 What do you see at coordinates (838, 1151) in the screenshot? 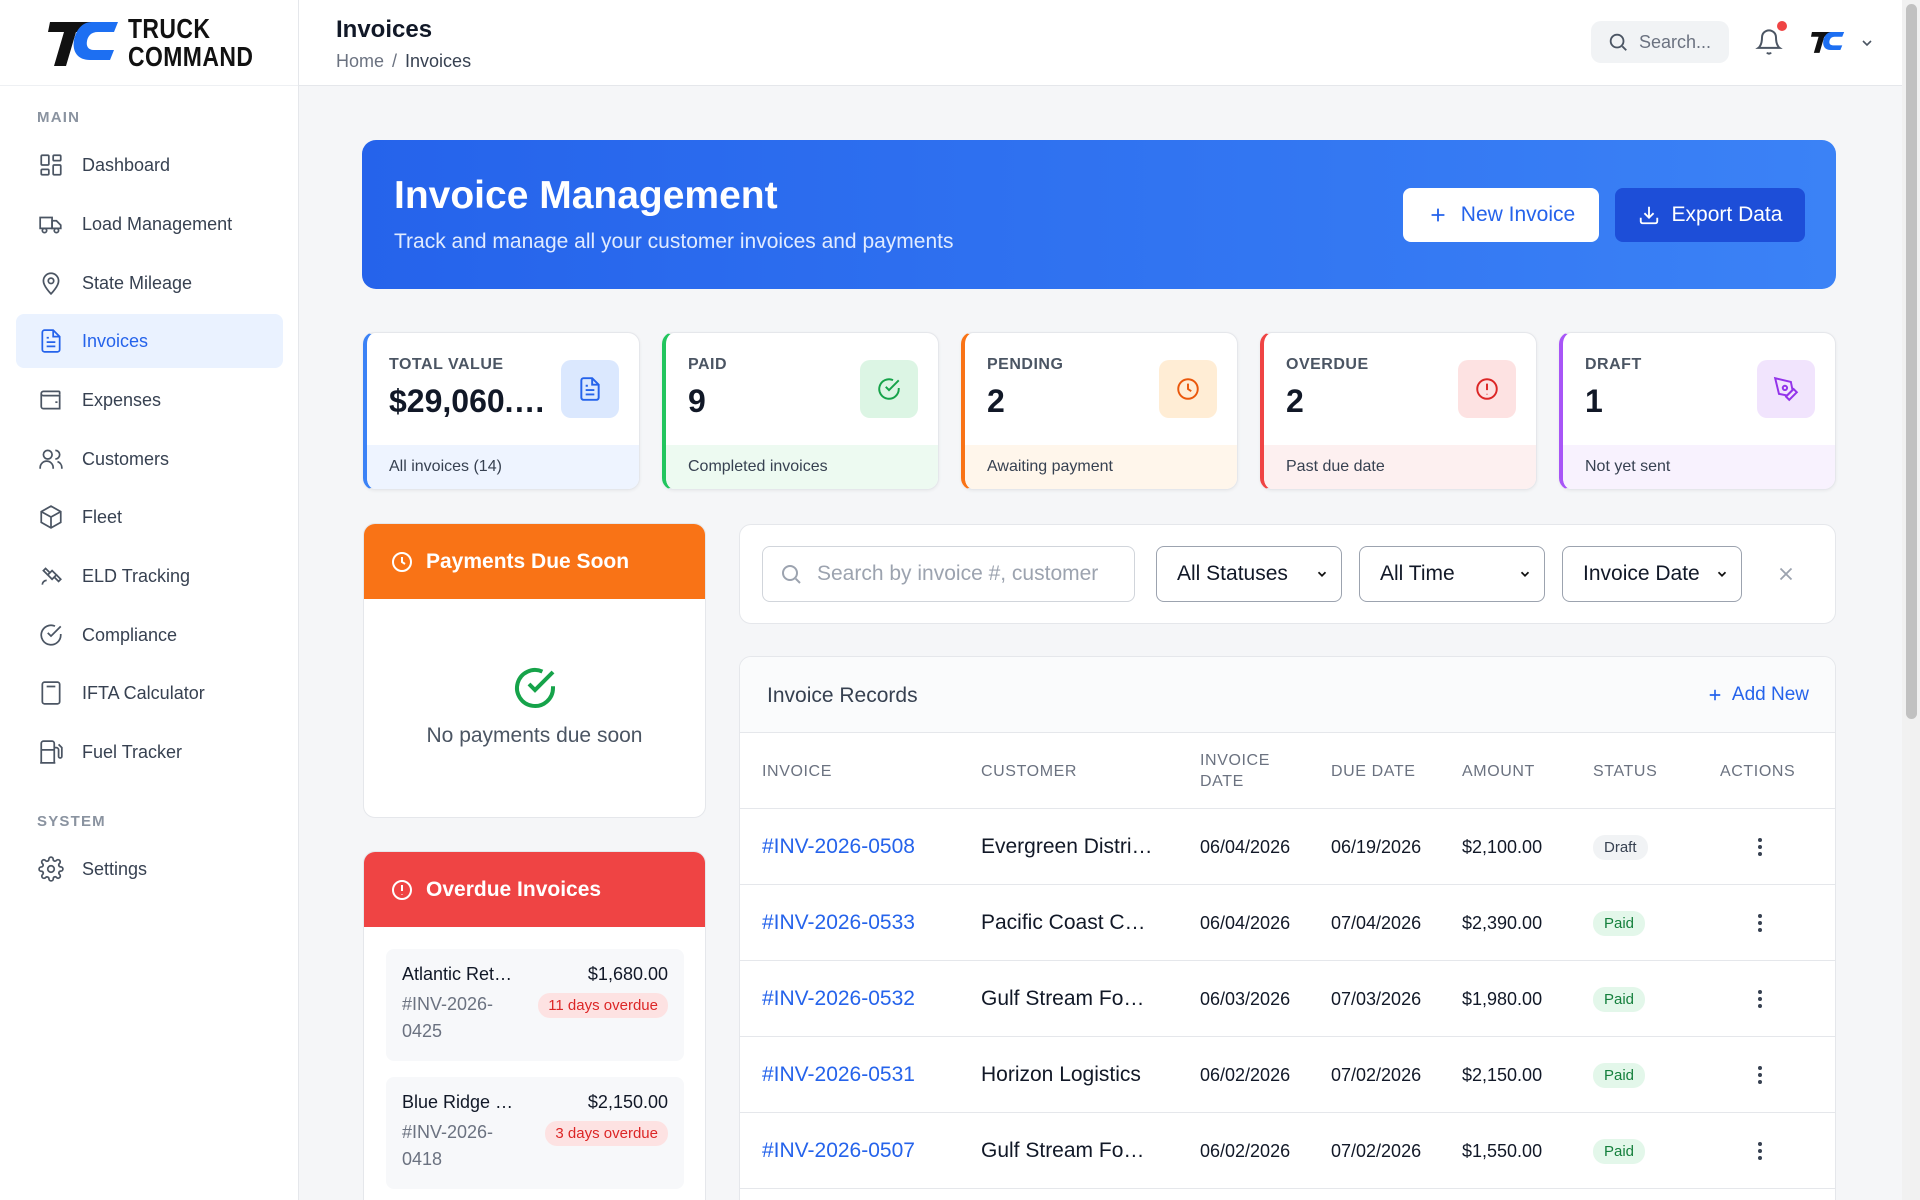
I see `invoice-number-link: #INV-2026-0507` at bounding box center [838, 1151].